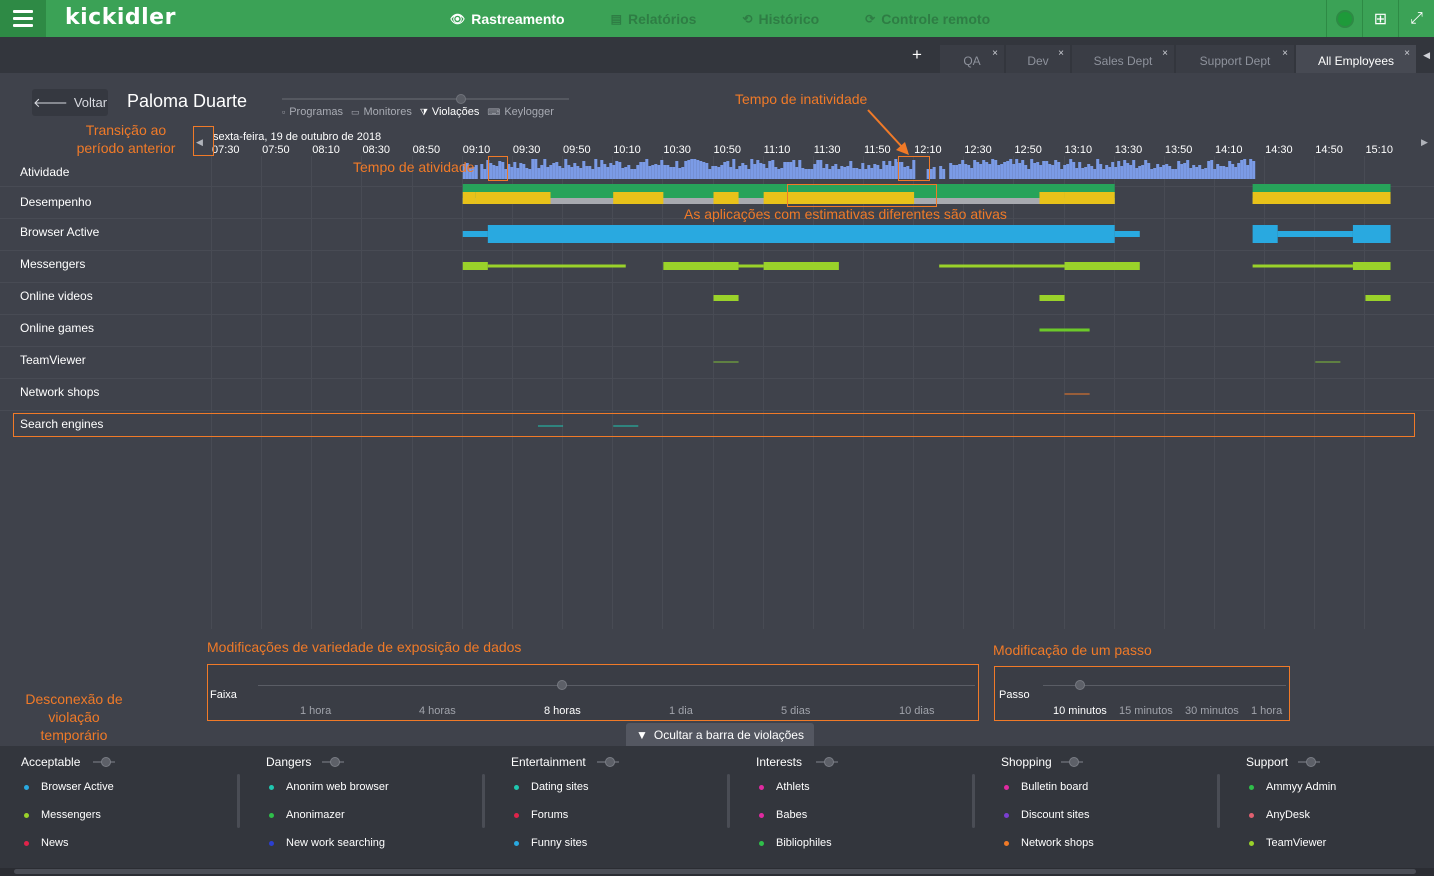 The width and height of the screenshot is (1434, 876). Describe the element at coordinates (1212, 711) in the screenshot. I see `step-option: 30 minutos` at that location.